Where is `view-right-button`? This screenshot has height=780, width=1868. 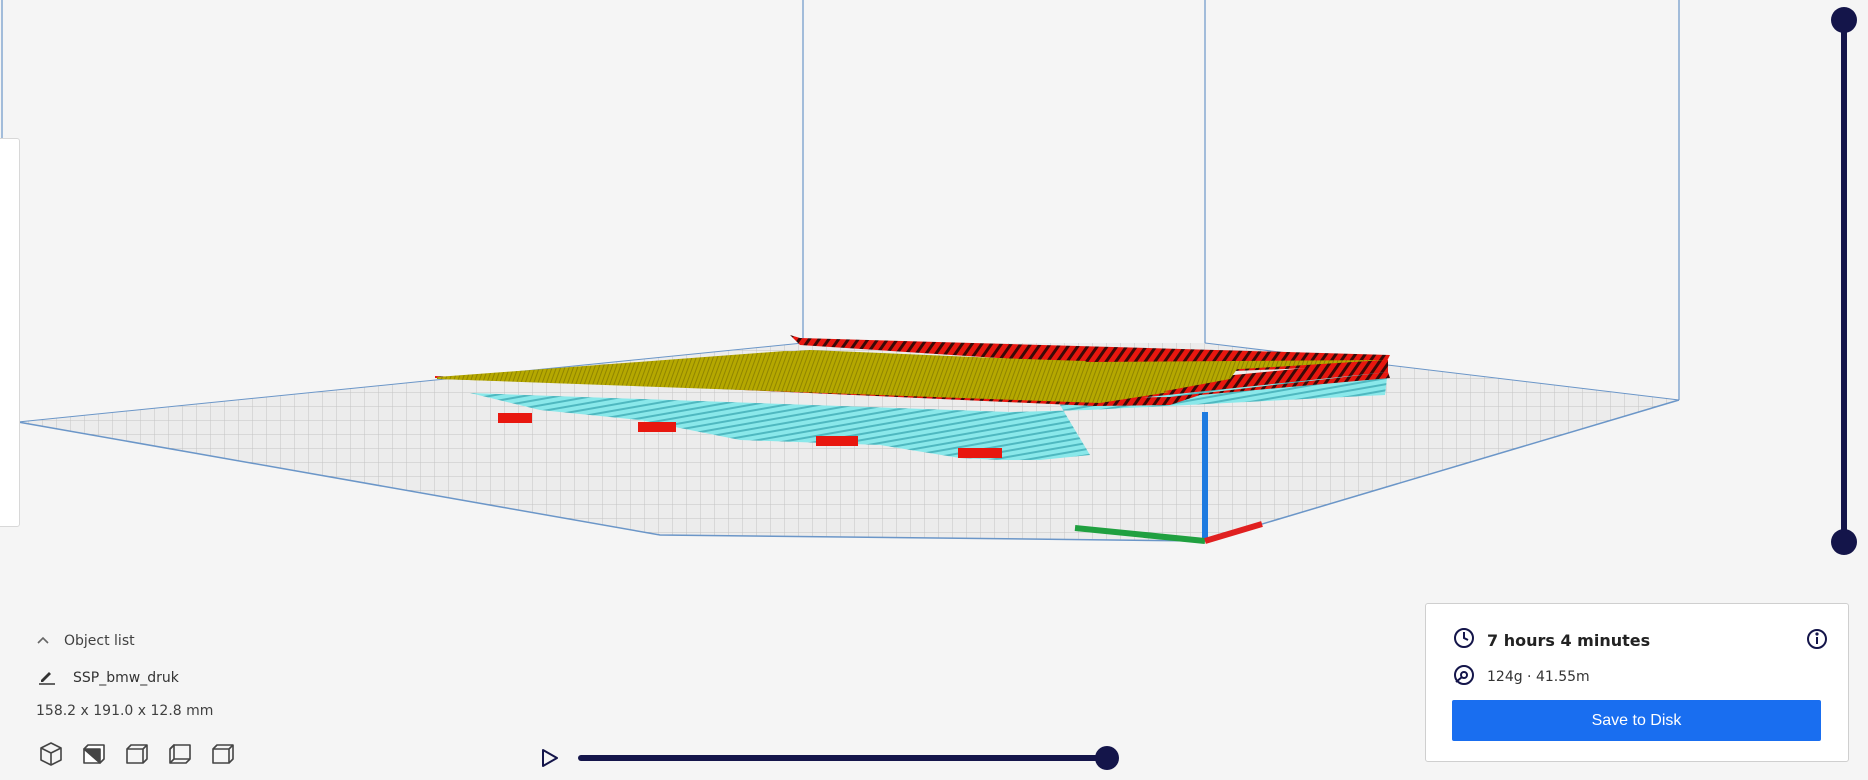
view-right-button is located at coordinates (223, 754).